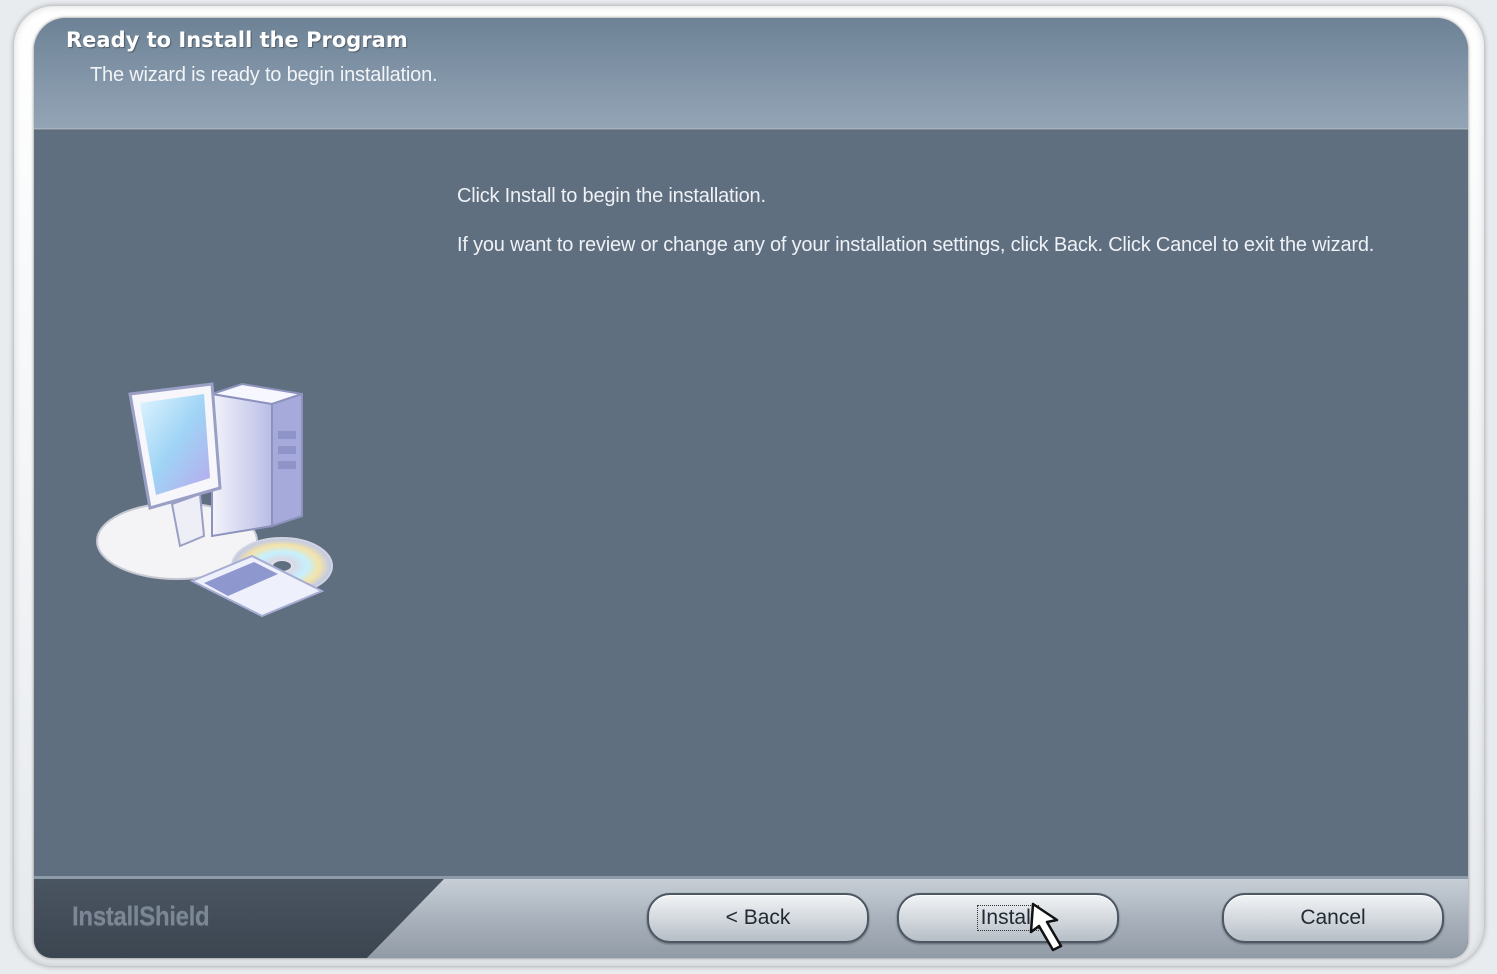  I want to click on back-button: < Back, so click(758, 918).